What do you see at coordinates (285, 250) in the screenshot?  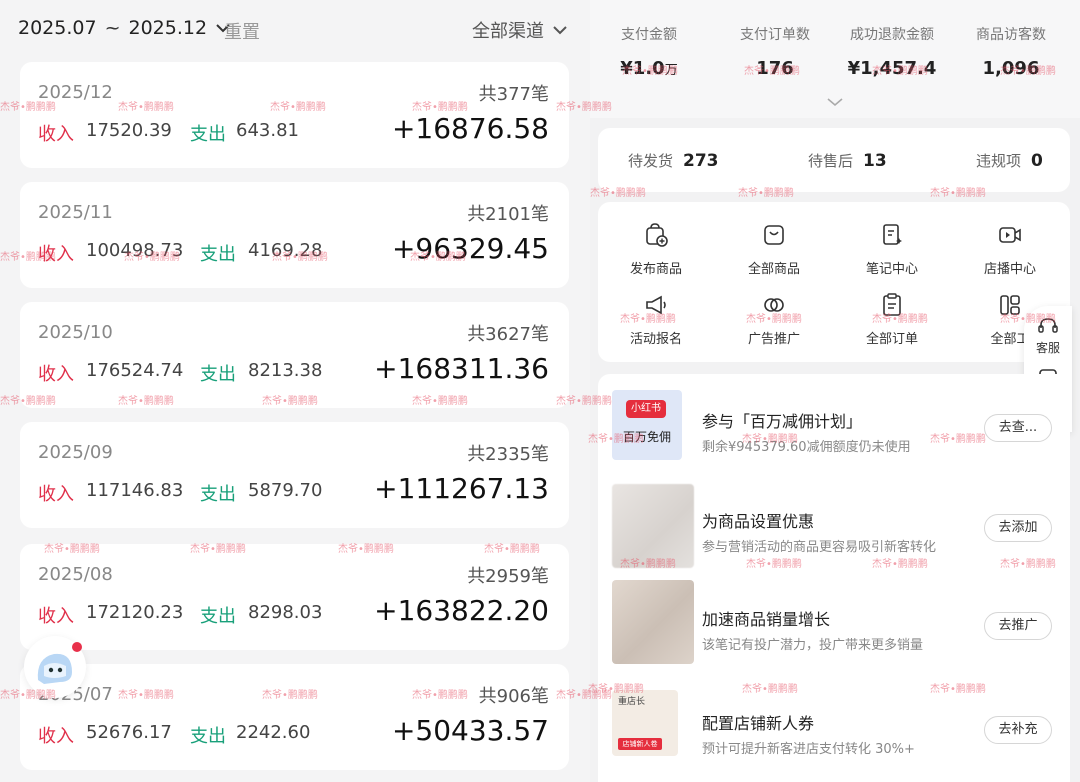 I see `expense-value: 4169.28` at bounding box center [285, 250].